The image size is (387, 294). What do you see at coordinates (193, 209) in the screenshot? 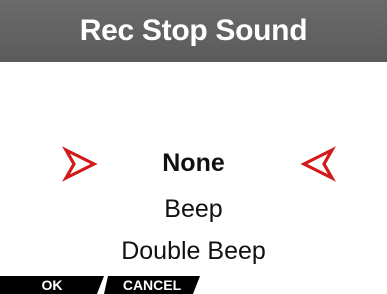
I see `option-beep: Beep` at bounding box center [193, 209].